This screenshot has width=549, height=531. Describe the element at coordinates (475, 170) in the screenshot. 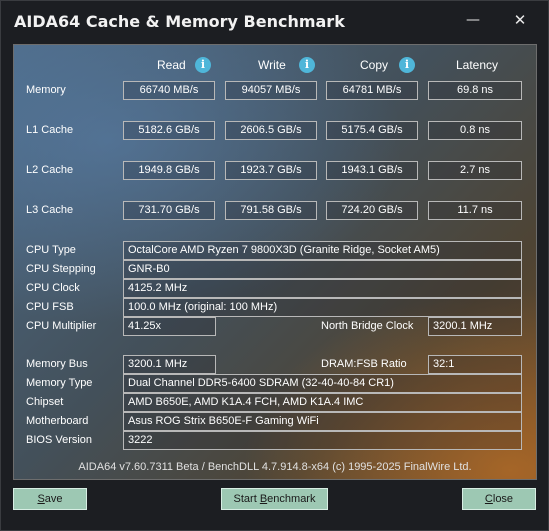

I see `l2-latency-value: 2.7 ns` at that location.